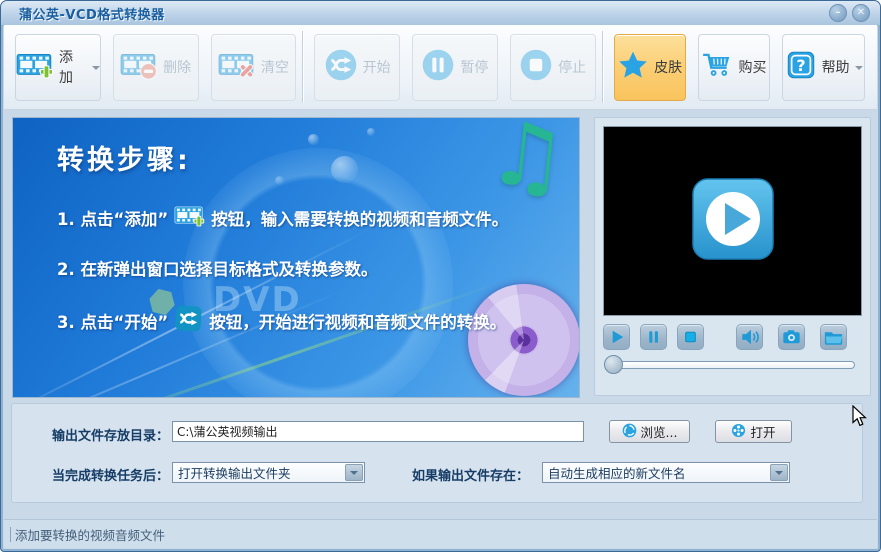  Describe the element at coordinates (523, 340) in the screenshot. I see `cd-disc-graphic` at that location.